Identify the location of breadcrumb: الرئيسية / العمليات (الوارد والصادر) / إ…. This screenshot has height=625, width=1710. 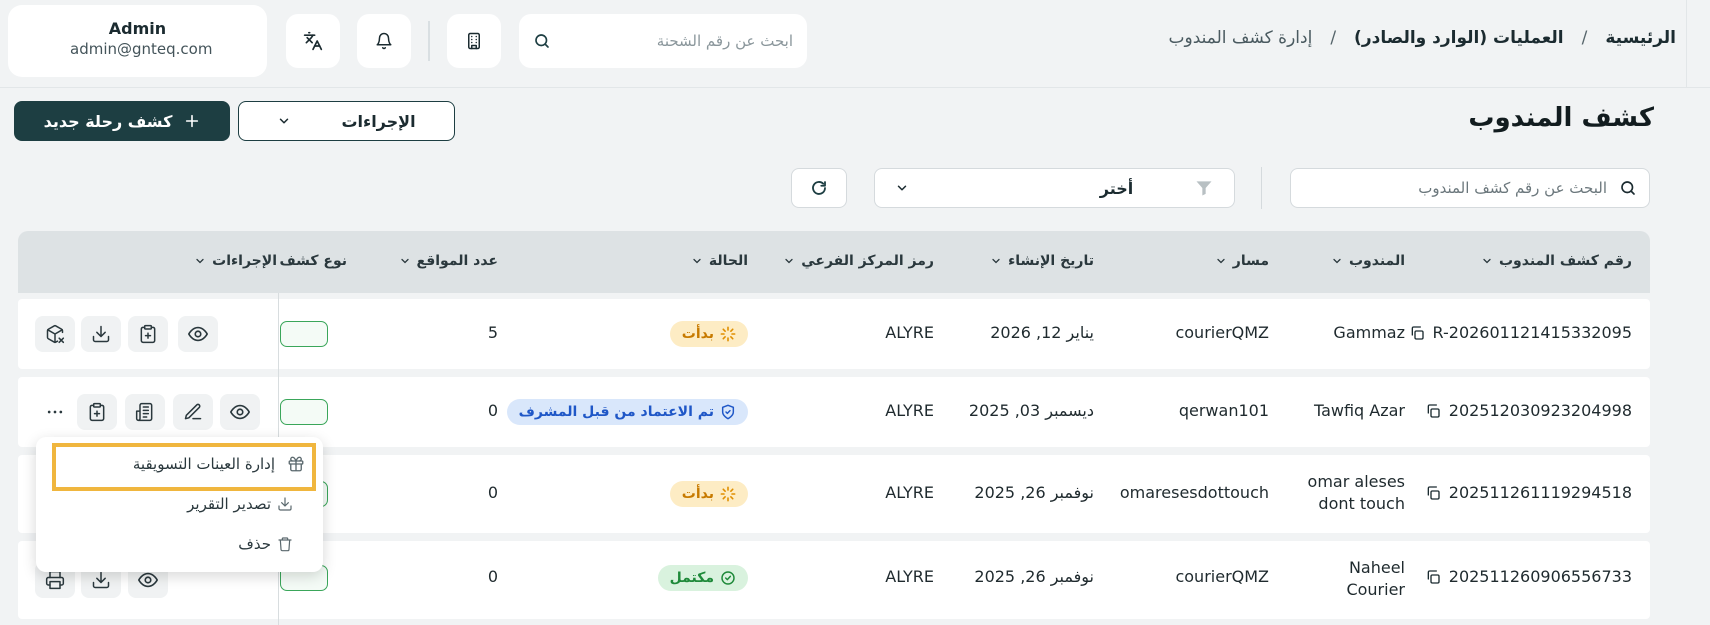
(1422, 38).